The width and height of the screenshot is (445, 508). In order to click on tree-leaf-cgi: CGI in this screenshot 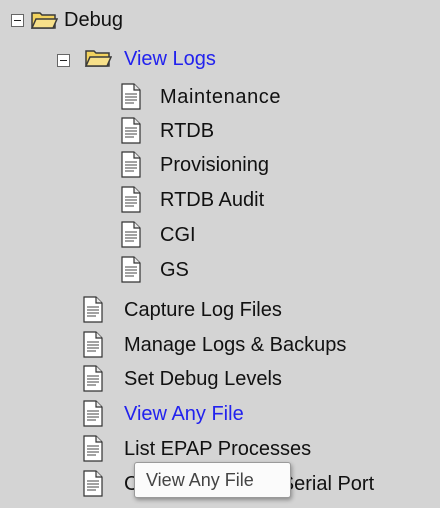, I will do `click(130, 235)`.